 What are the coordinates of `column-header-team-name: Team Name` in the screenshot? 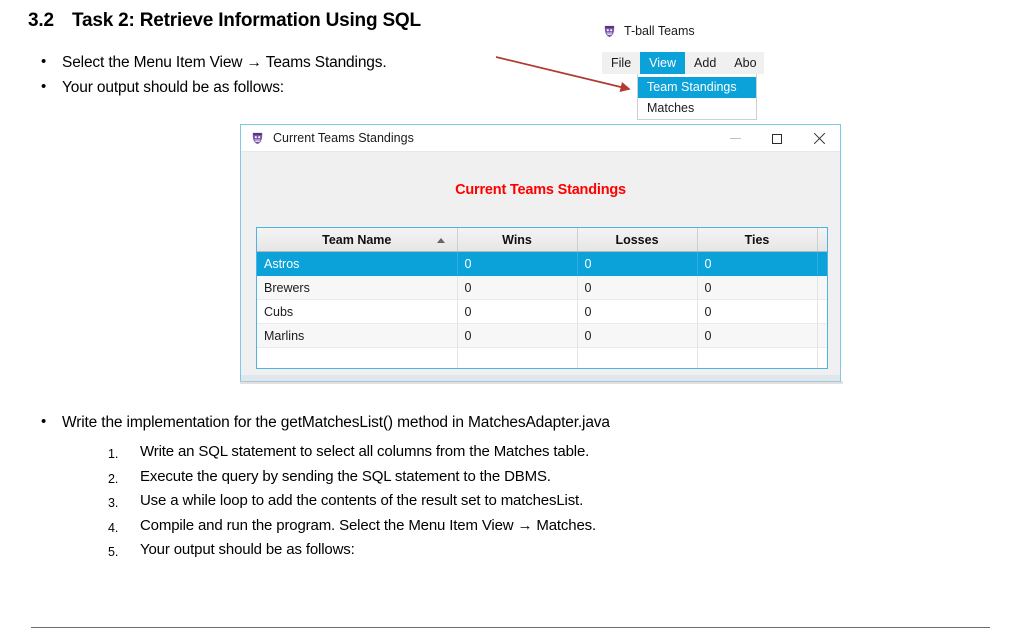 It's located at (357, 240).